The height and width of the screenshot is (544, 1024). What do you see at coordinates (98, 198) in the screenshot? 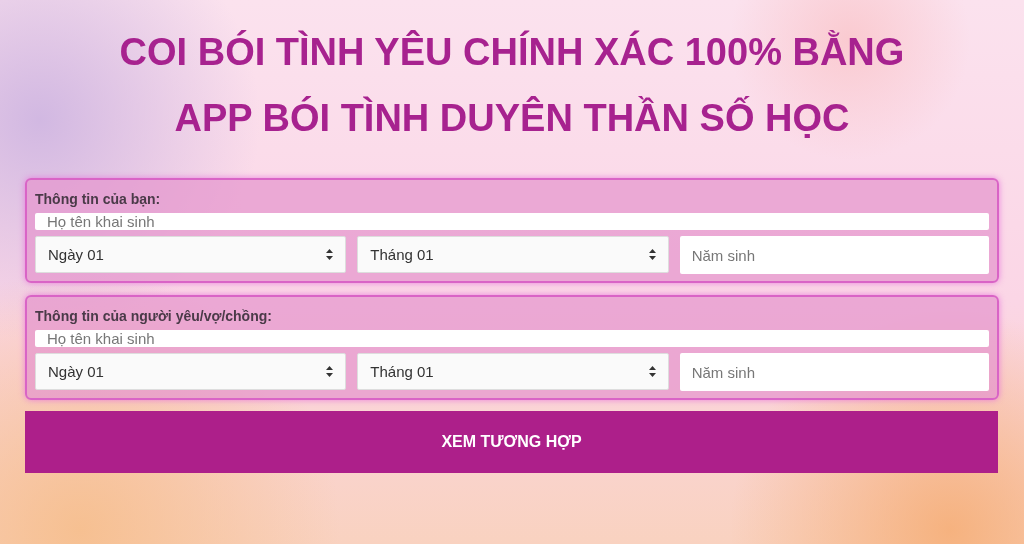
I see `section-label: Thông tin của bạn:` at bounding box center [98, 198].